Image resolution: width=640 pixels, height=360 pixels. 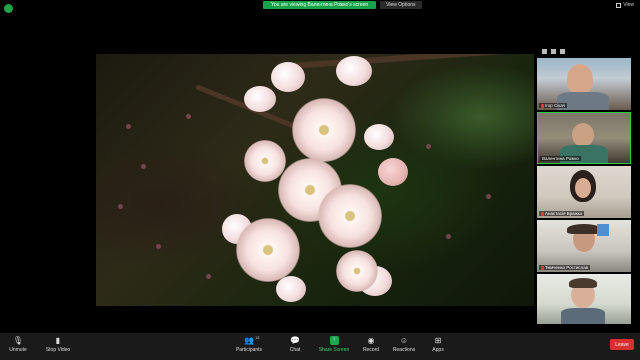 I want to click on unmute-button: 🎙 Unmute, so click(x=19, y=344).